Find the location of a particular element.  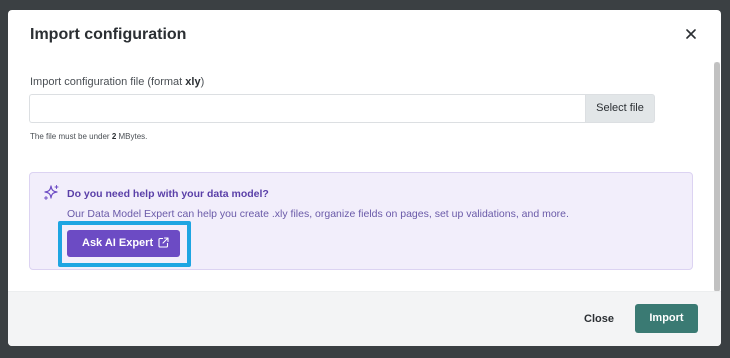

file-size-hint: The file must be under 2 MBytes. is located at coordinates (88, 136).